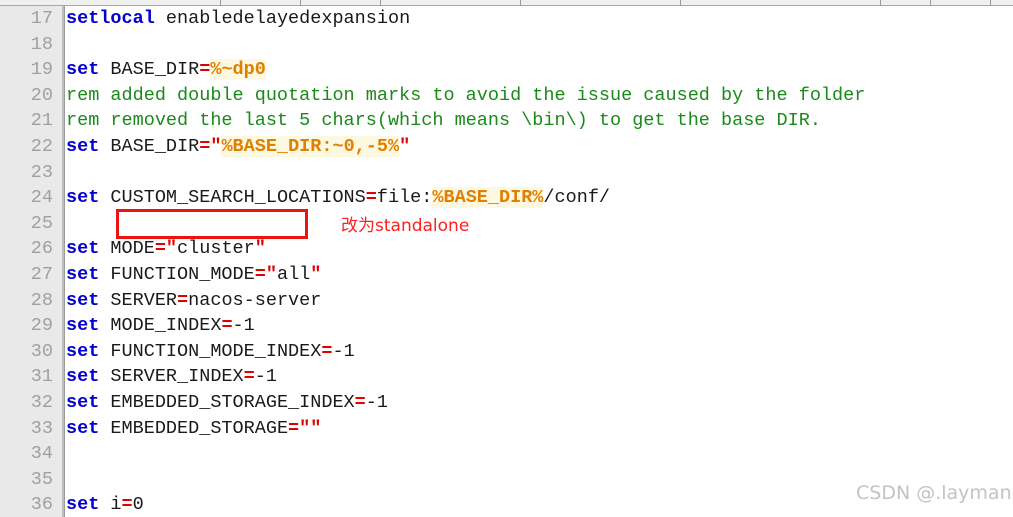 Image resolution: width=1013 pixels, height=517 pixels. What do you see at coordinates (41, 172) in the screenshot?
I see `line-number: 23` at bounding box center [41, 172].